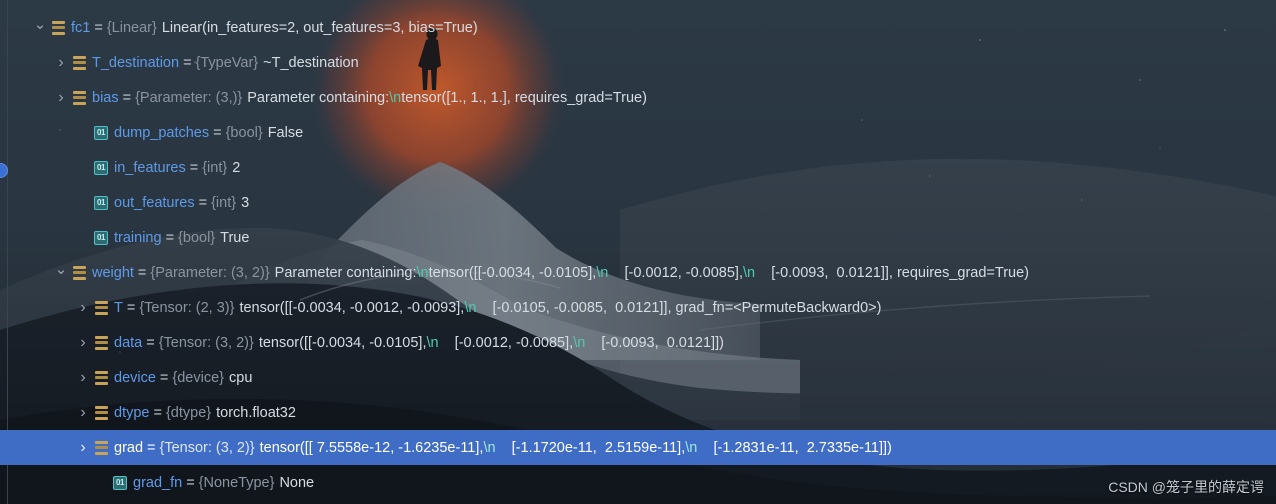  What do you see at coordinates (136, 62) in the screenshot?
I see `variable-name: T_destination` at bounding box center [136, 62].